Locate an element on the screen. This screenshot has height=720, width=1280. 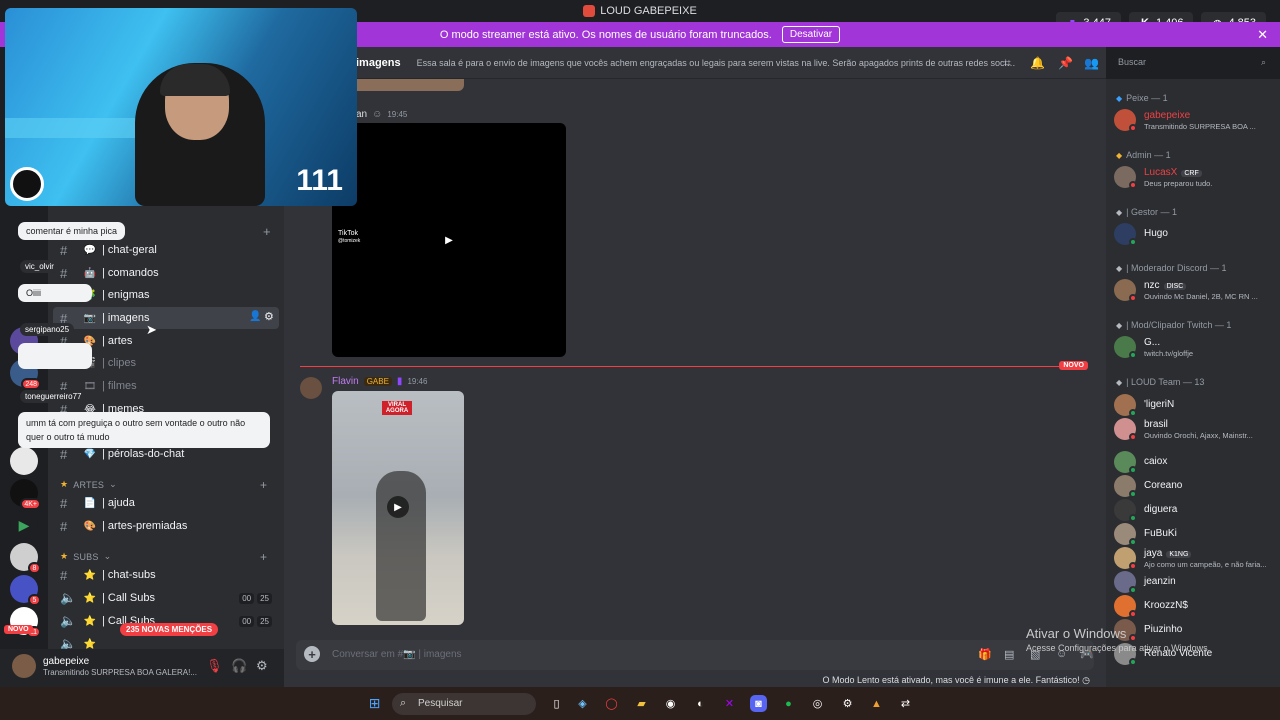
member-name: Coreano is located at coordinates (1163, 485).